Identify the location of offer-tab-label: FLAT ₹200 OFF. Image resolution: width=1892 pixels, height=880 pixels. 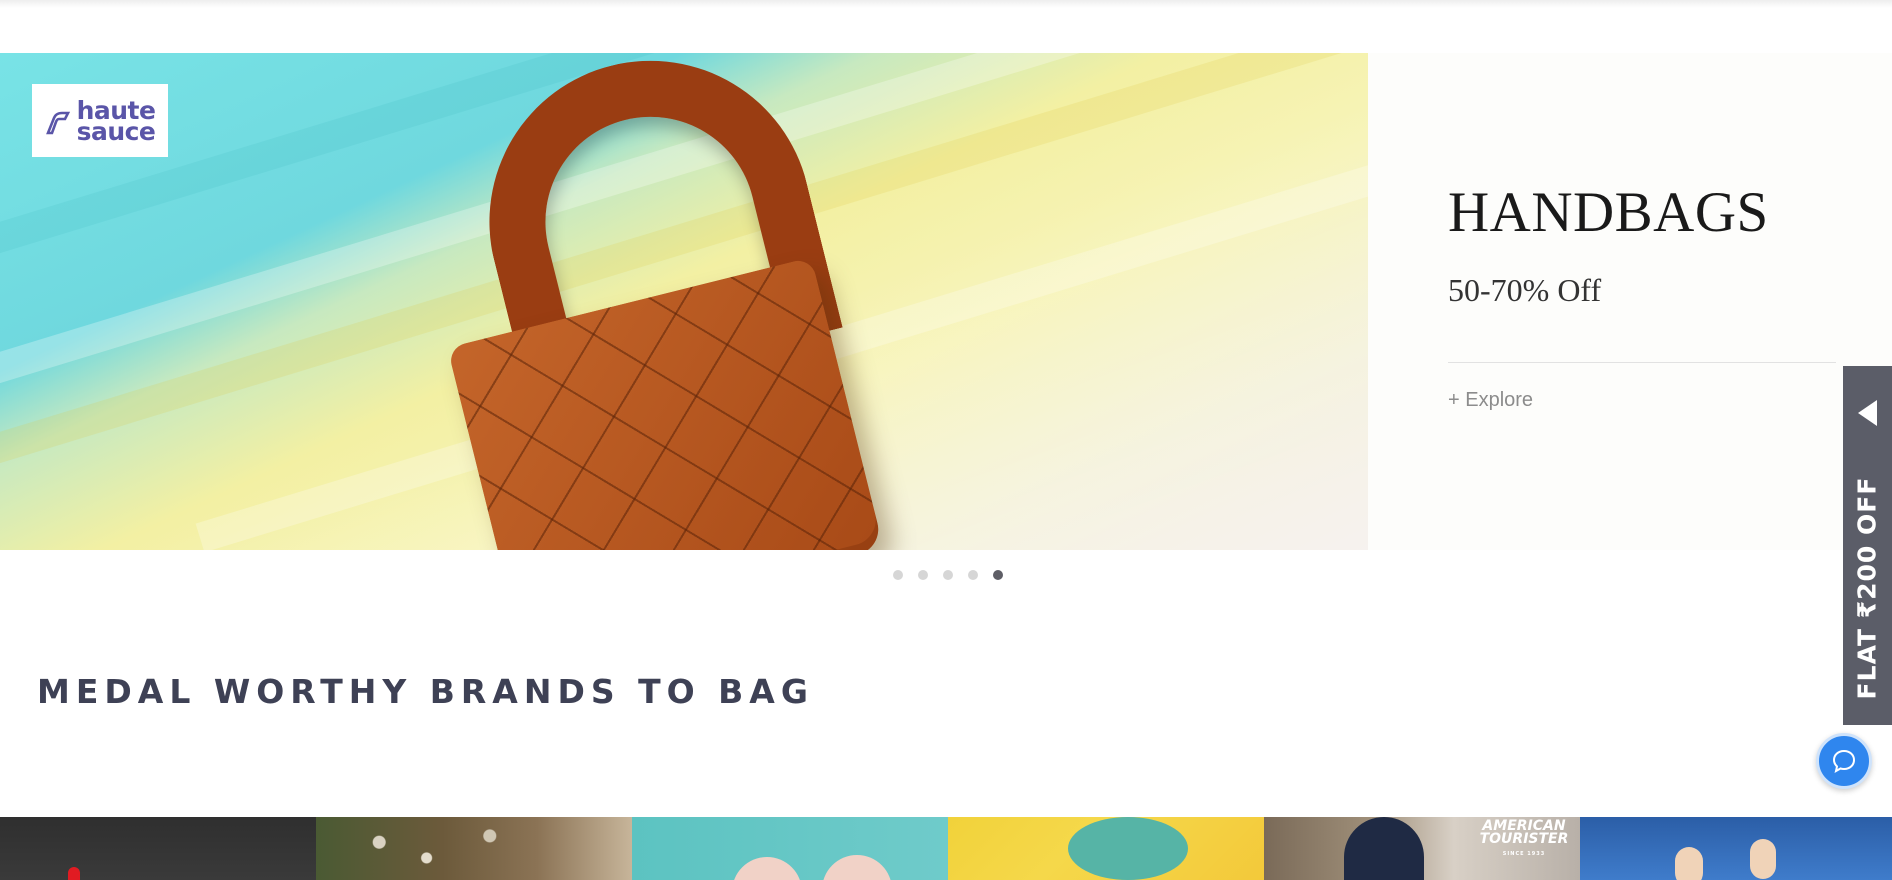
(1867, 588).